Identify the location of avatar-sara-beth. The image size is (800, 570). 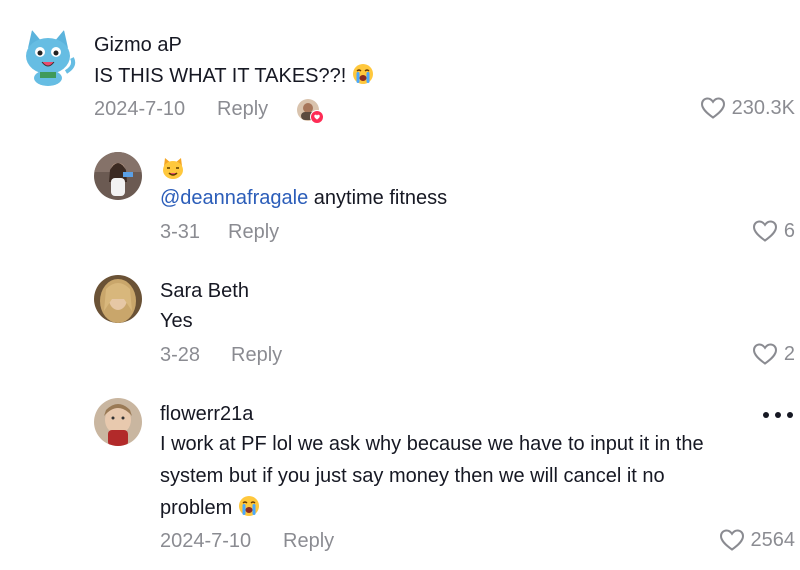
(118, 299).